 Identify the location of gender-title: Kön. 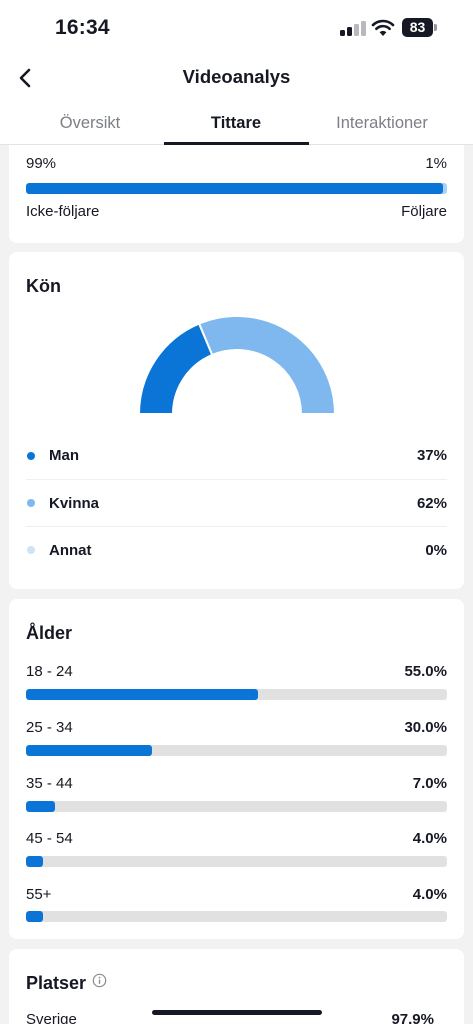
(43, 286).